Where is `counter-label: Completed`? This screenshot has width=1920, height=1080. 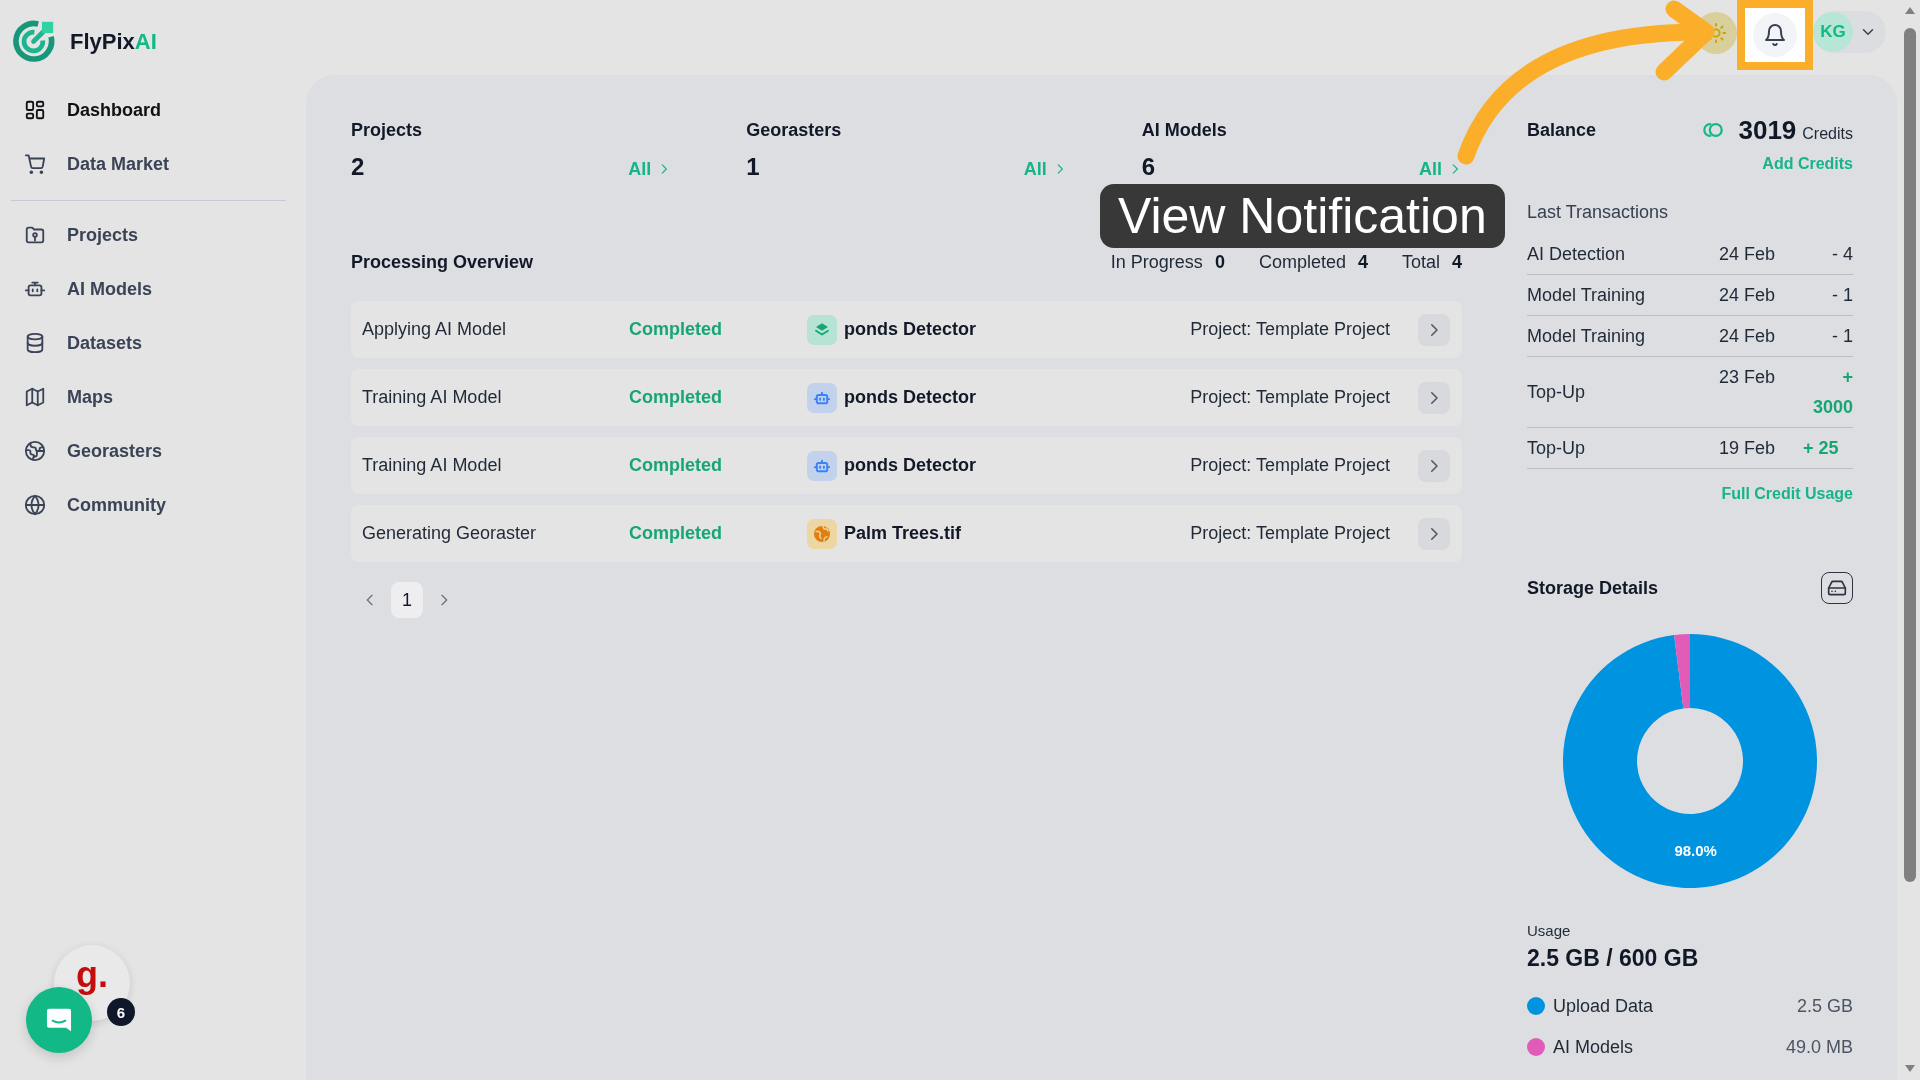 counter-label: Completed is located at coordinates (1302, 262).